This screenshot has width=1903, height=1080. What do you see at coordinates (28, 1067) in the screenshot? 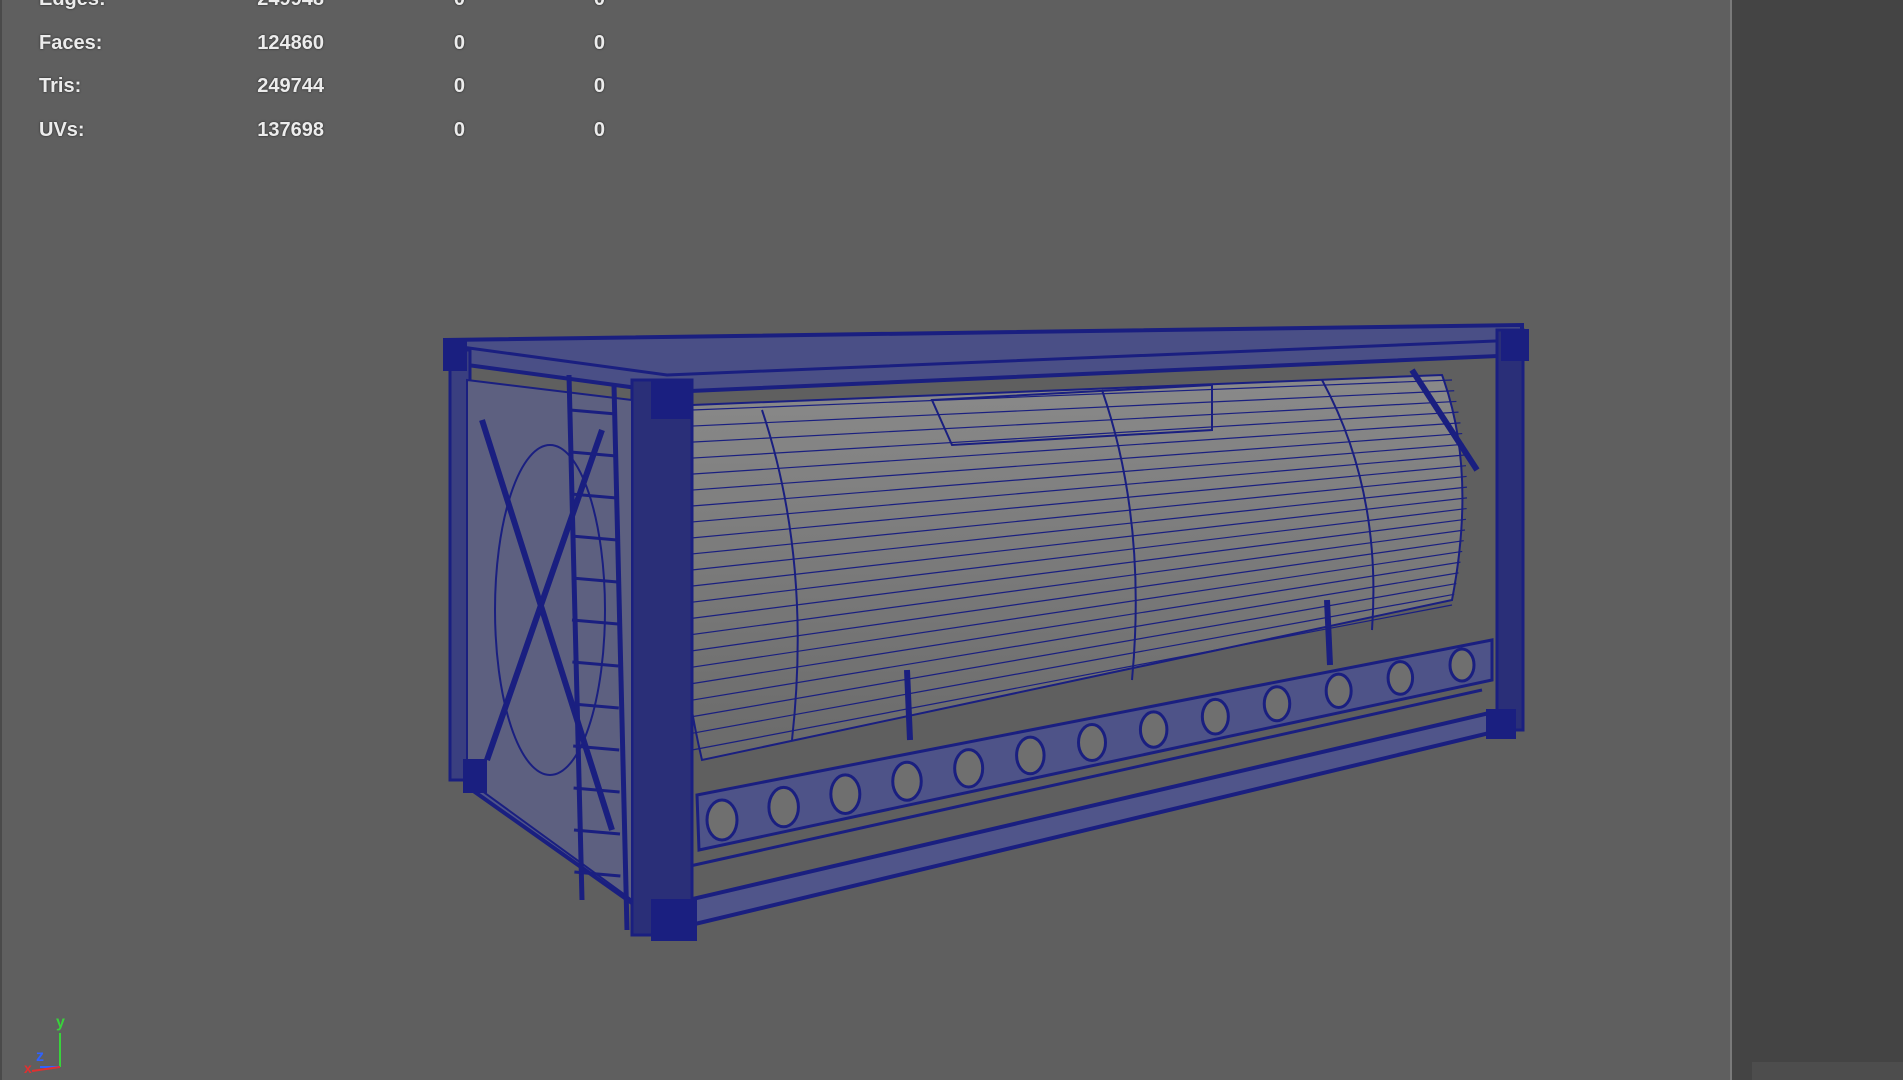
I see `axis-x-label: x` at bounding box center [28, 1067].